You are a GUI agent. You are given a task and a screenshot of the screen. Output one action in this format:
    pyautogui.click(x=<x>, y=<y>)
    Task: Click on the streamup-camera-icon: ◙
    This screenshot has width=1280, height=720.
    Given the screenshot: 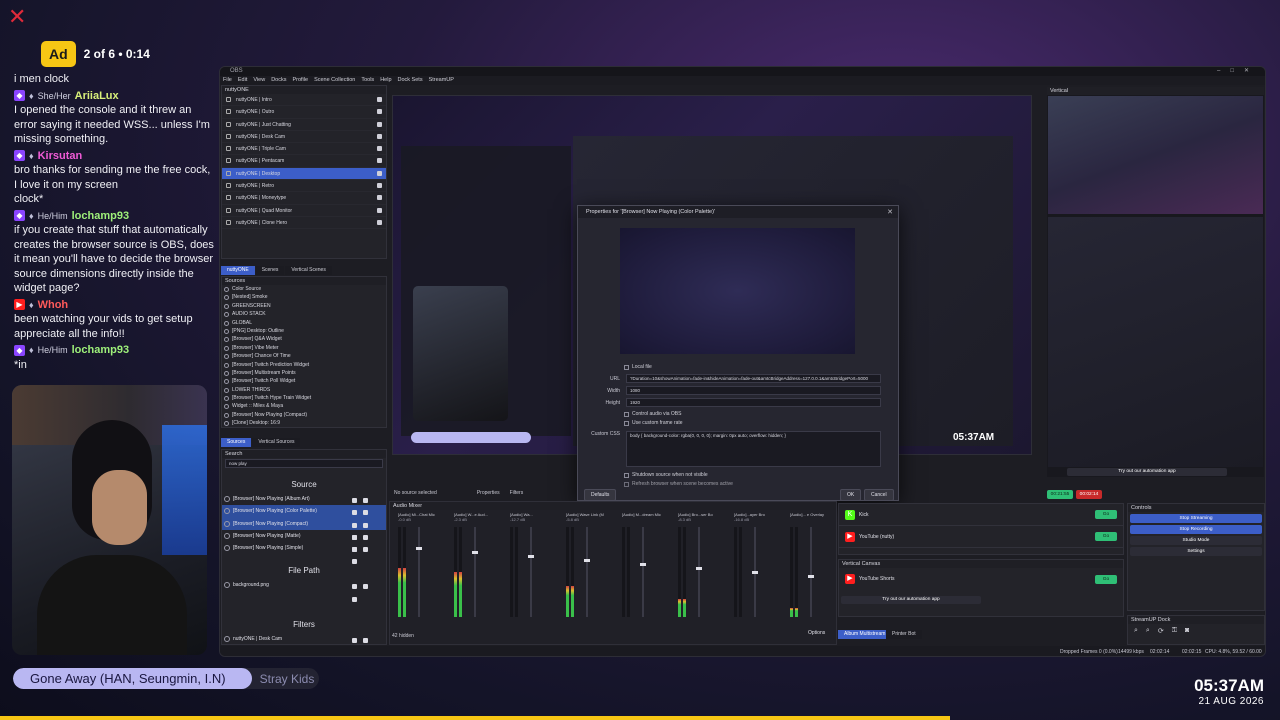 What is the action you would take?
    pyautogui.click(x=1187, y=631)
    